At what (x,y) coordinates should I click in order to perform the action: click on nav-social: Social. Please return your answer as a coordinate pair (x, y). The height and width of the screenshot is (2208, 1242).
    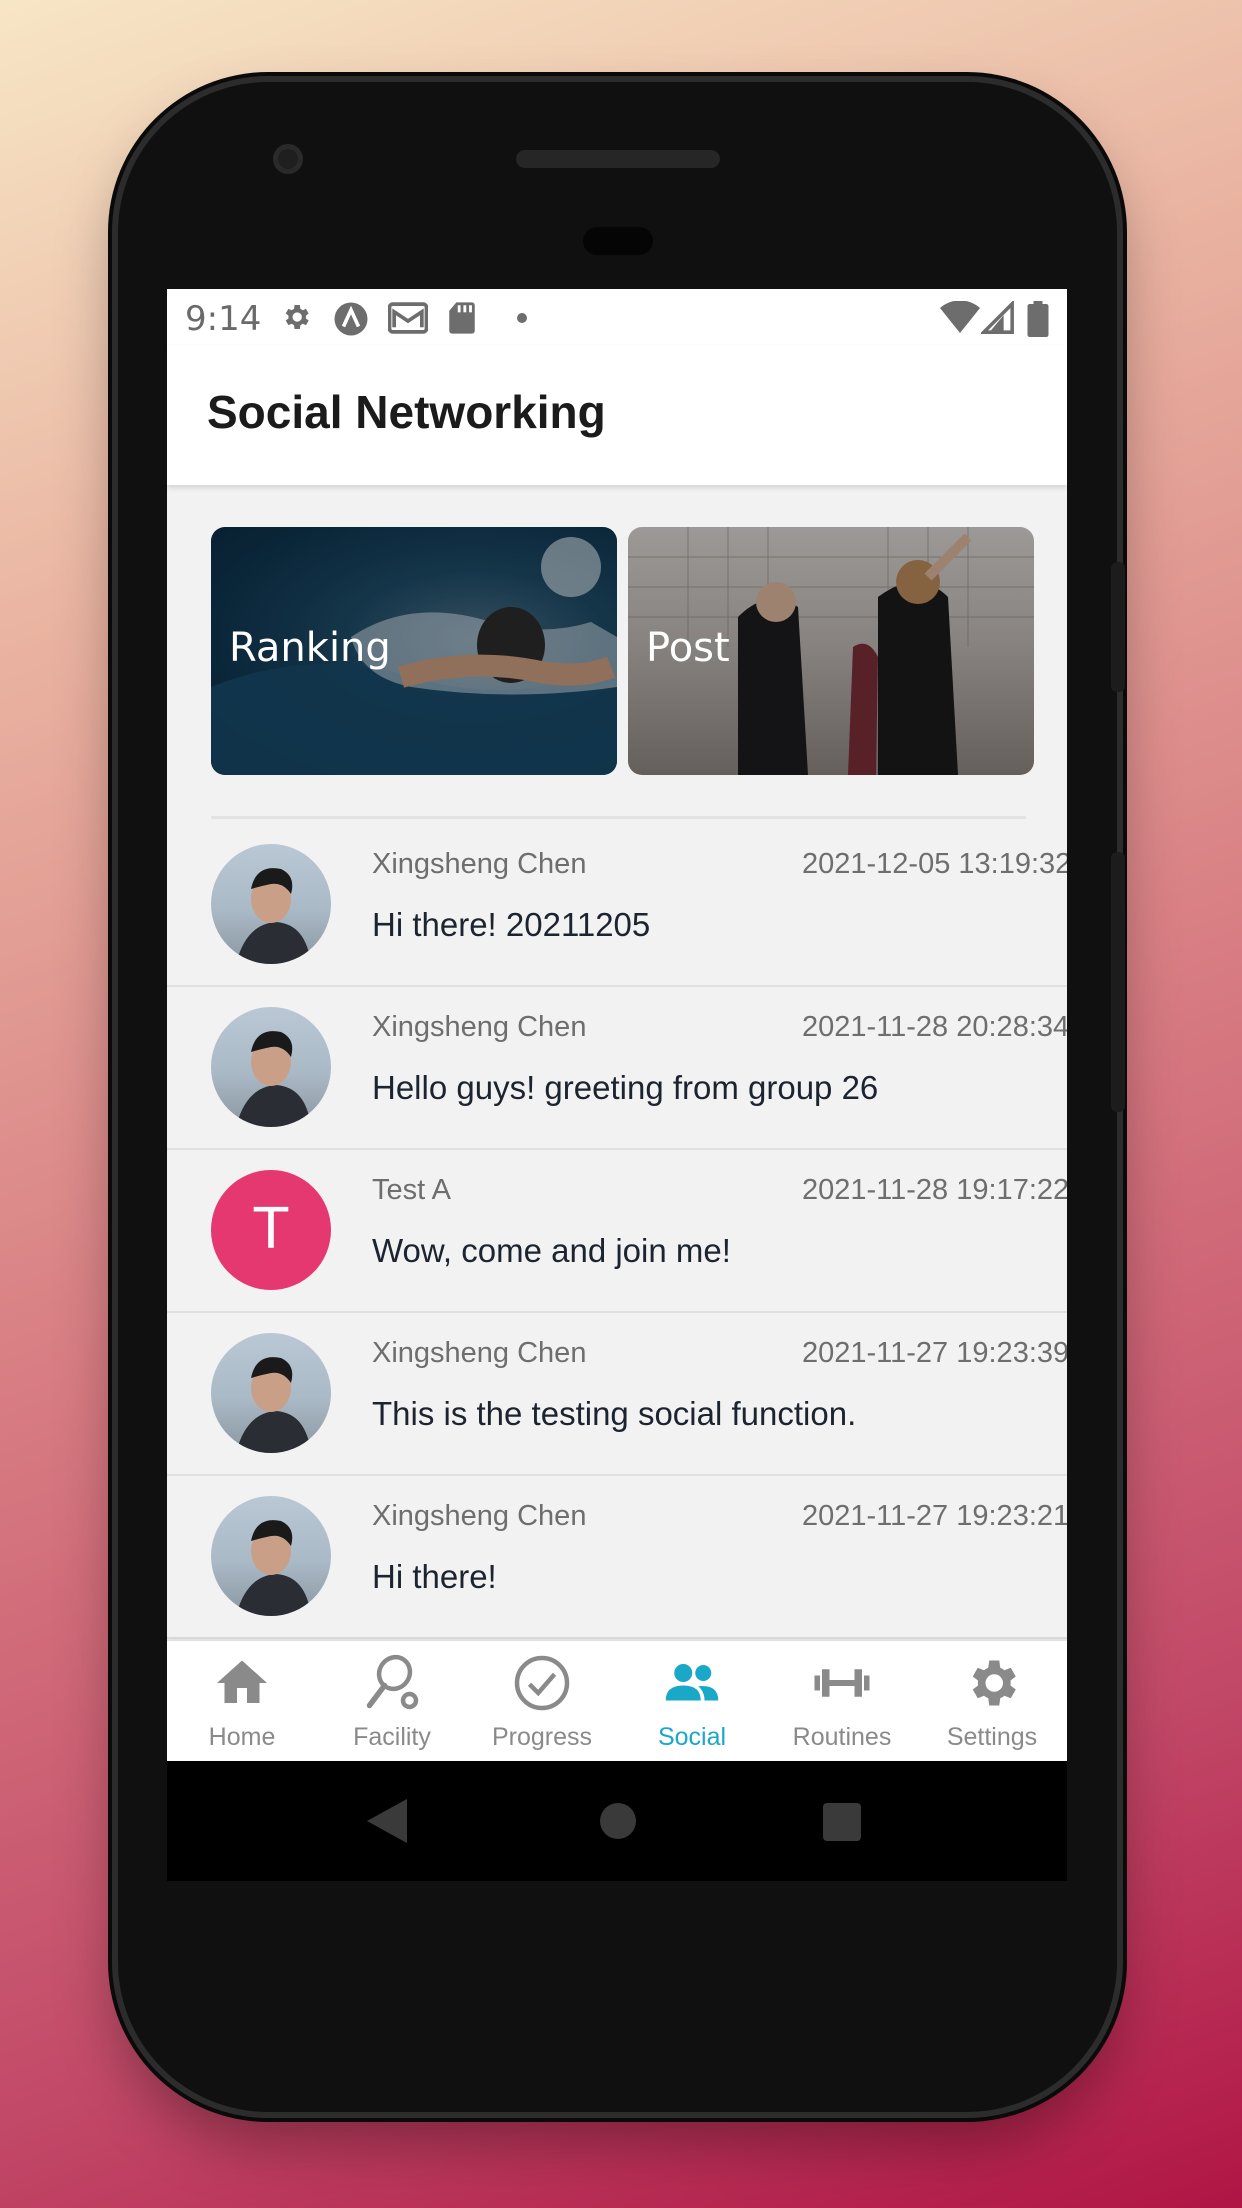
    Looking at the image, I should click on (692, 1701).